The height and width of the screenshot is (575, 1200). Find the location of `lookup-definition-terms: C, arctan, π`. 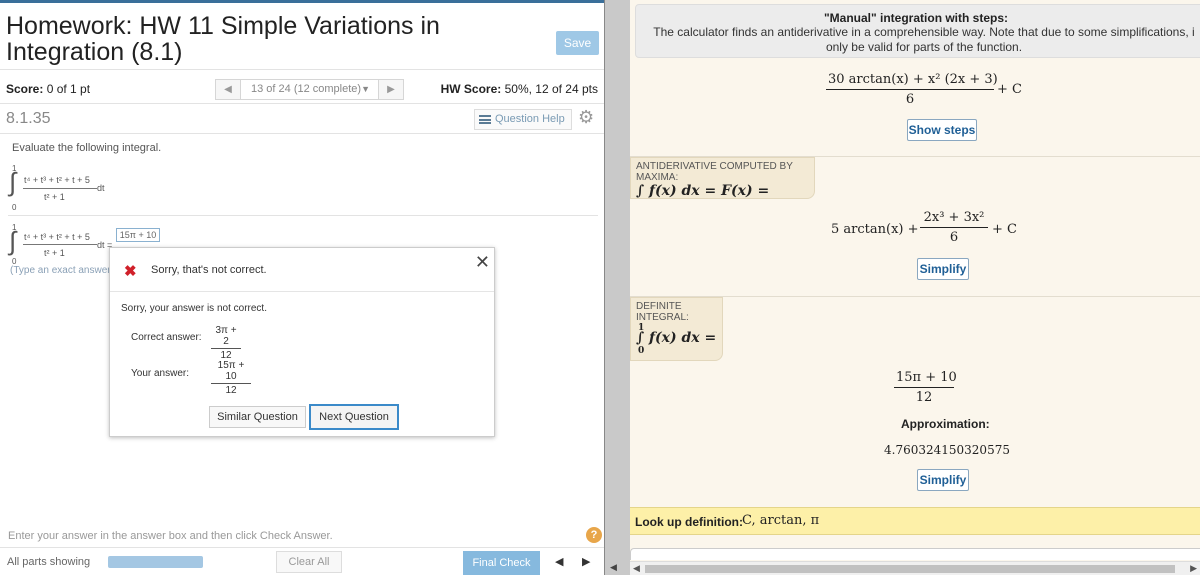

lookup-definition-terms: C, arctan, π is located at coordinates (780, 520).